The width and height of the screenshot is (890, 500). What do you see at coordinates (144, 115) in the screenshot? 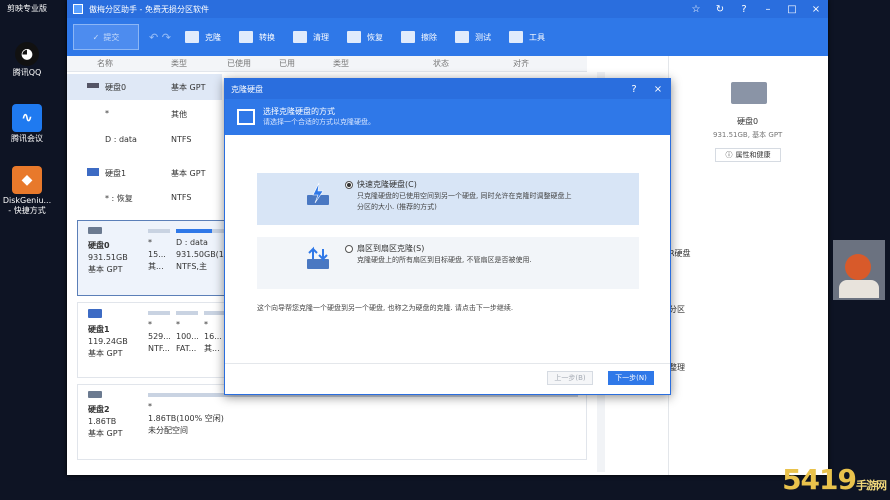
I see `list-item: * 其他` at bounding box center [144, 115].